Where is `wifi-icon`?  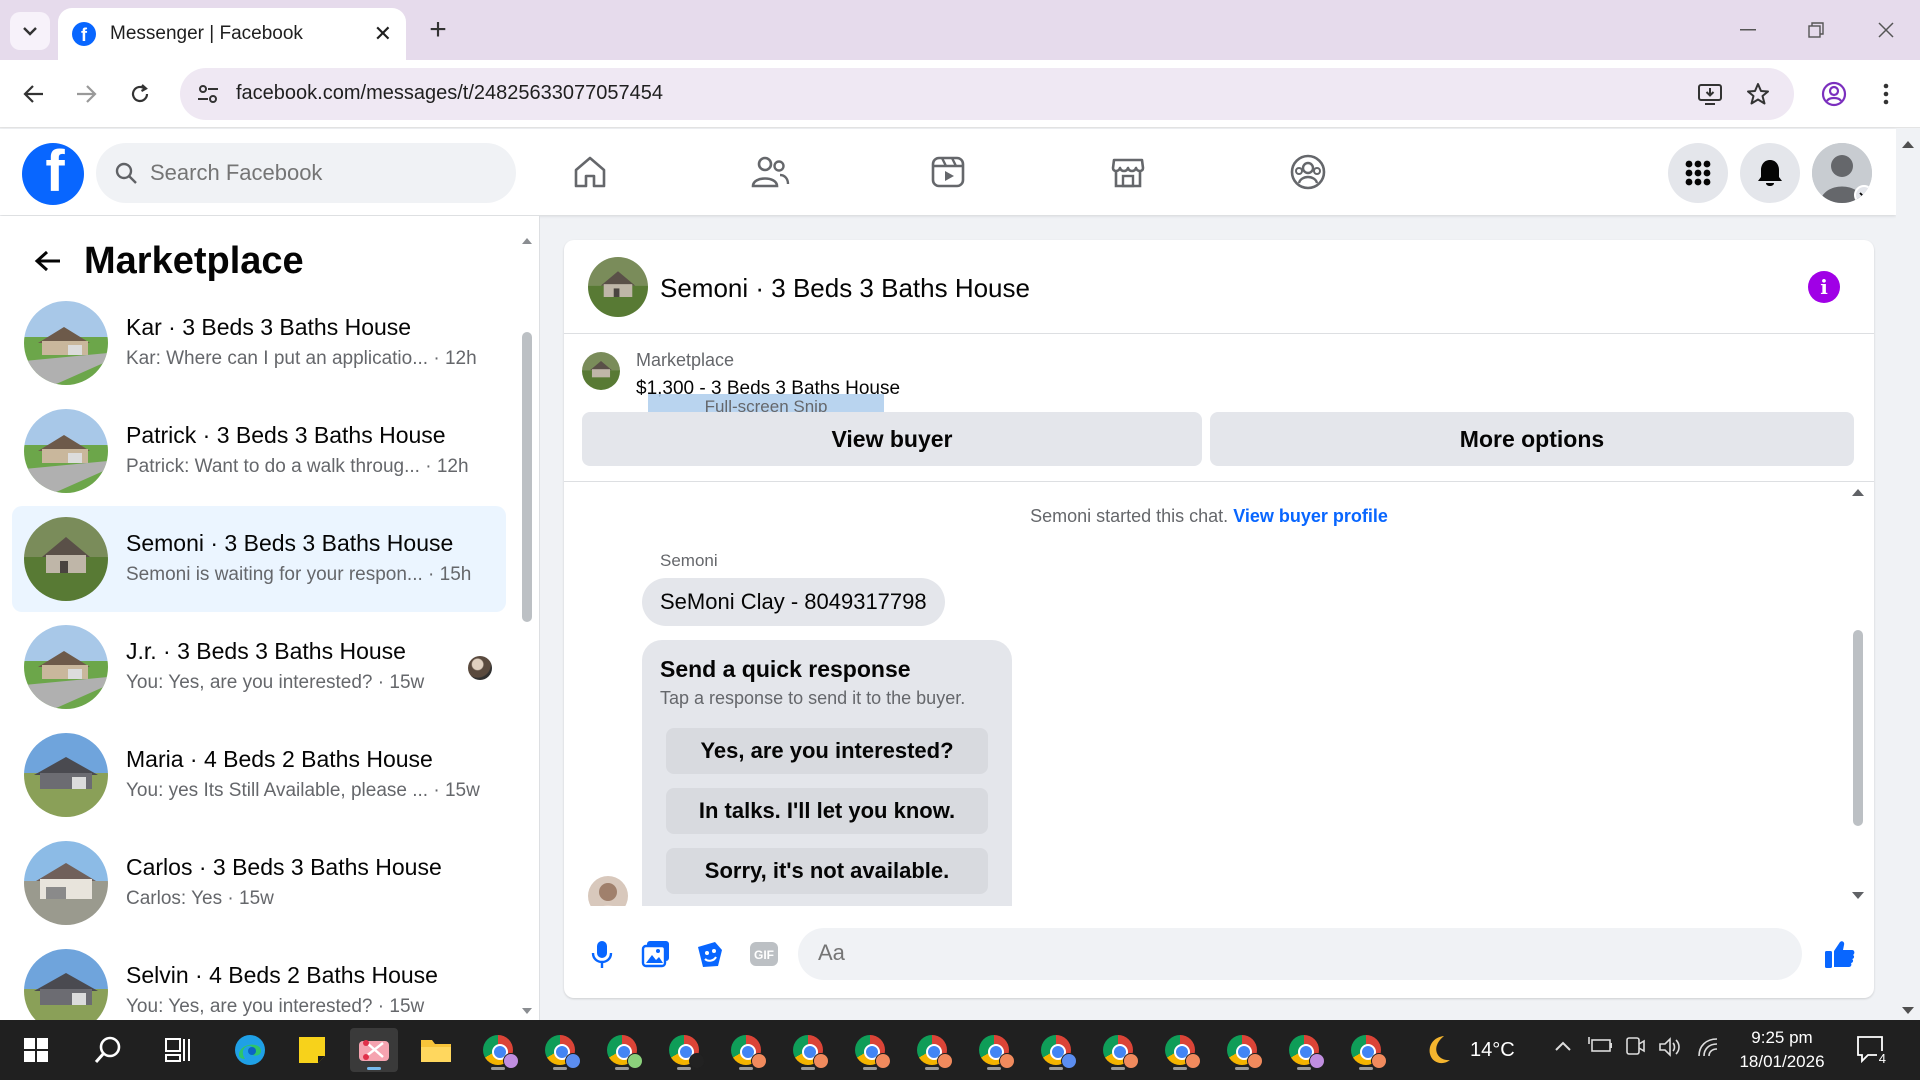 wifi-icon is located at coordinates (1708, 1049).